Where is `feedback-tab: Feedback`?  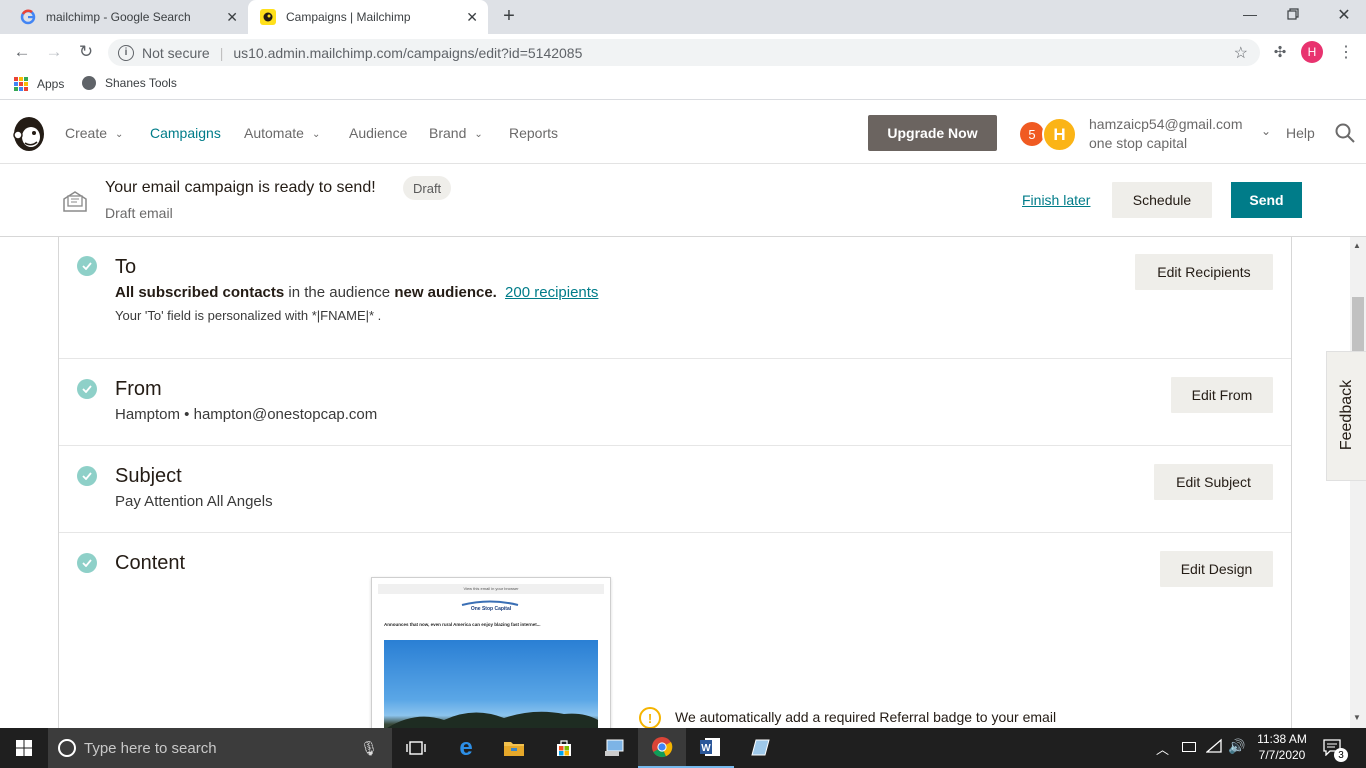
feedback-tab: Feedback is located at coordinates (1346, 416).